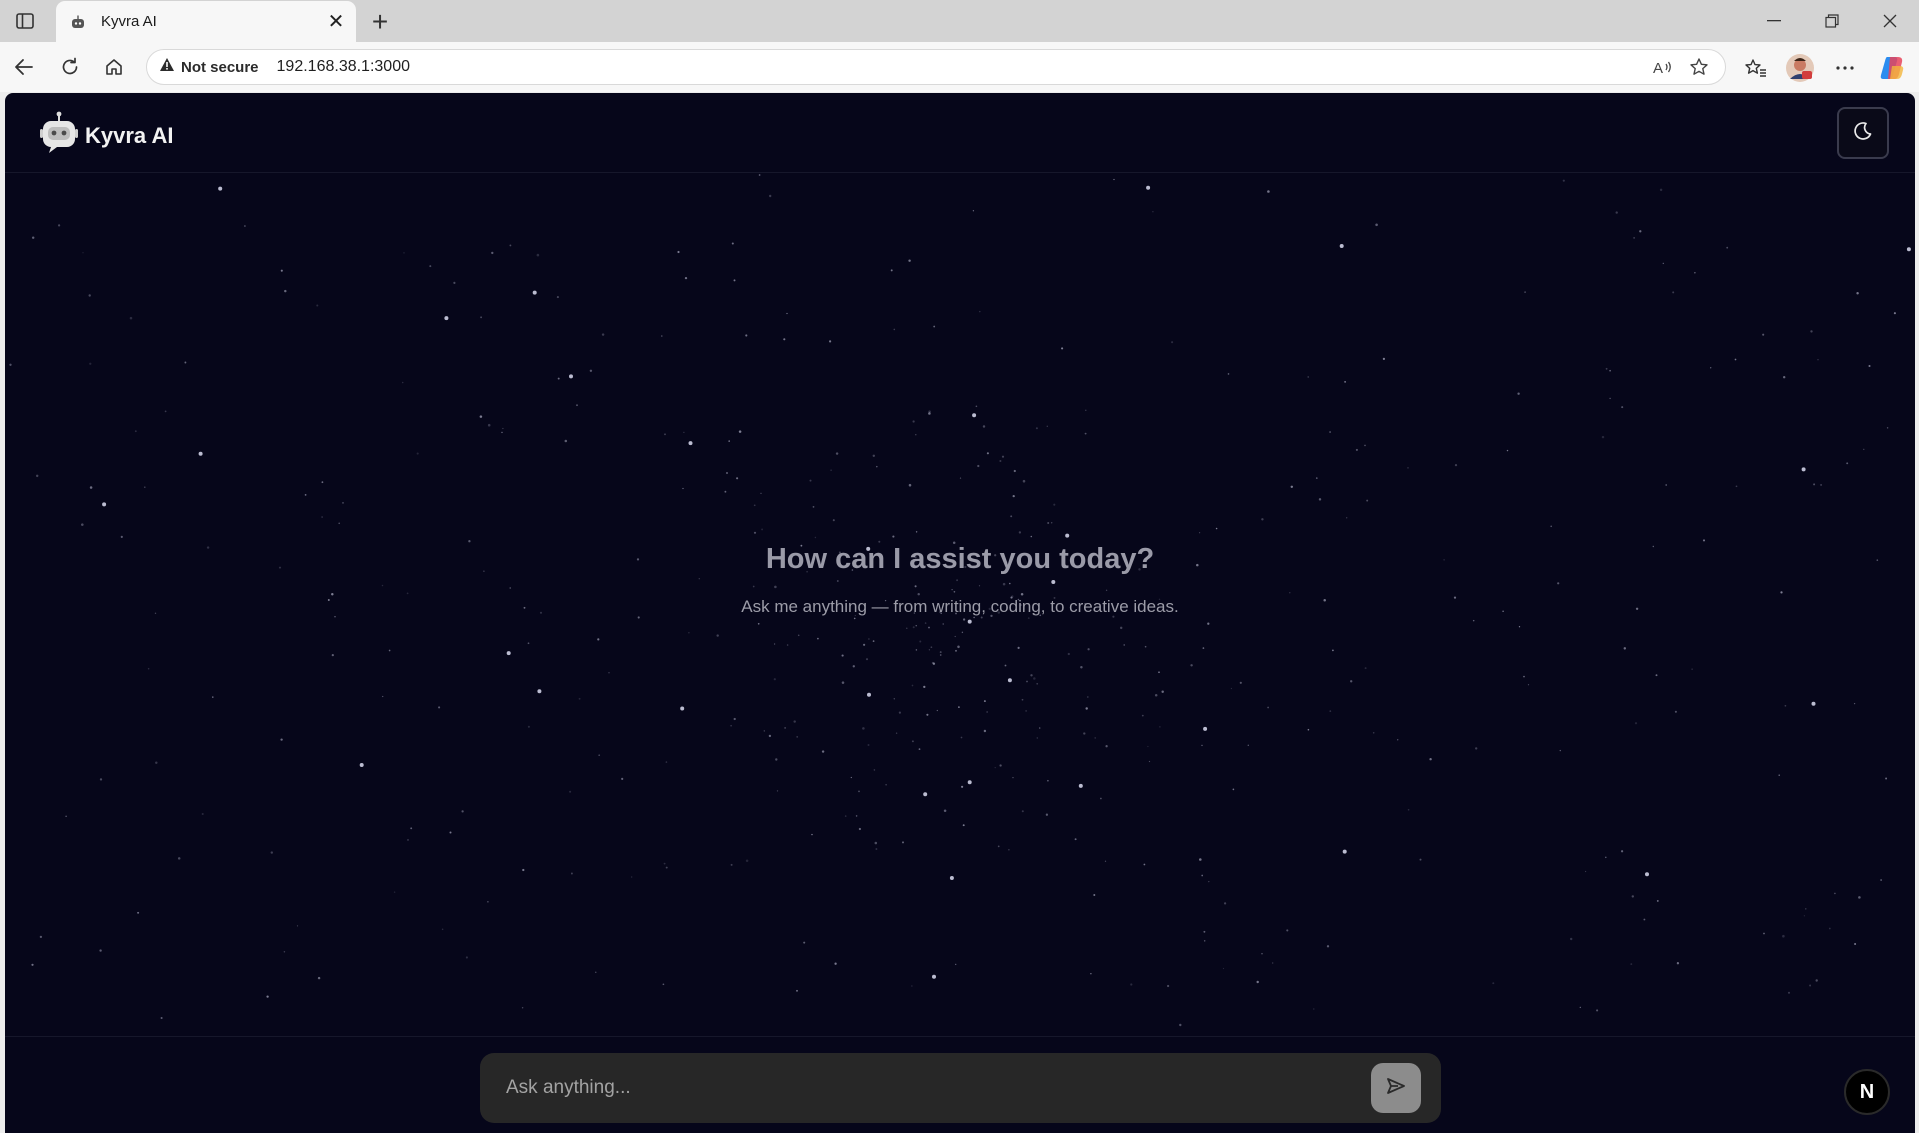 Image resolution: width=1919 pixels, height=1133 pixels. What do you see at coordinates (25, 21) in the screenshot?
I see `sidebar-icon` at bounding box center [25, 21].